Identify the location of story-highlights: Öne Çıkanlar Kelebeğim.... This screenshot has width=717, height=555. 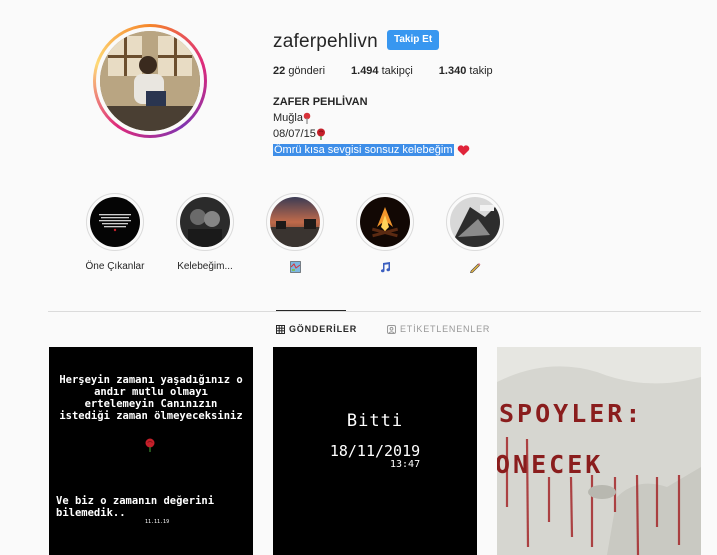
(295, 234).